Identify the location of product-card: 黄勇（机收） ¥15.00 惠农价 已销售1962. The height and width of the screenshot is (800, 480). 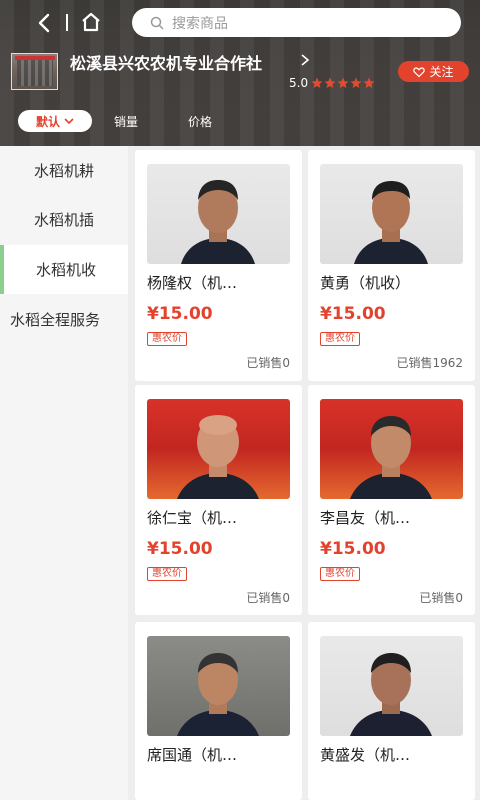
(391, 265).